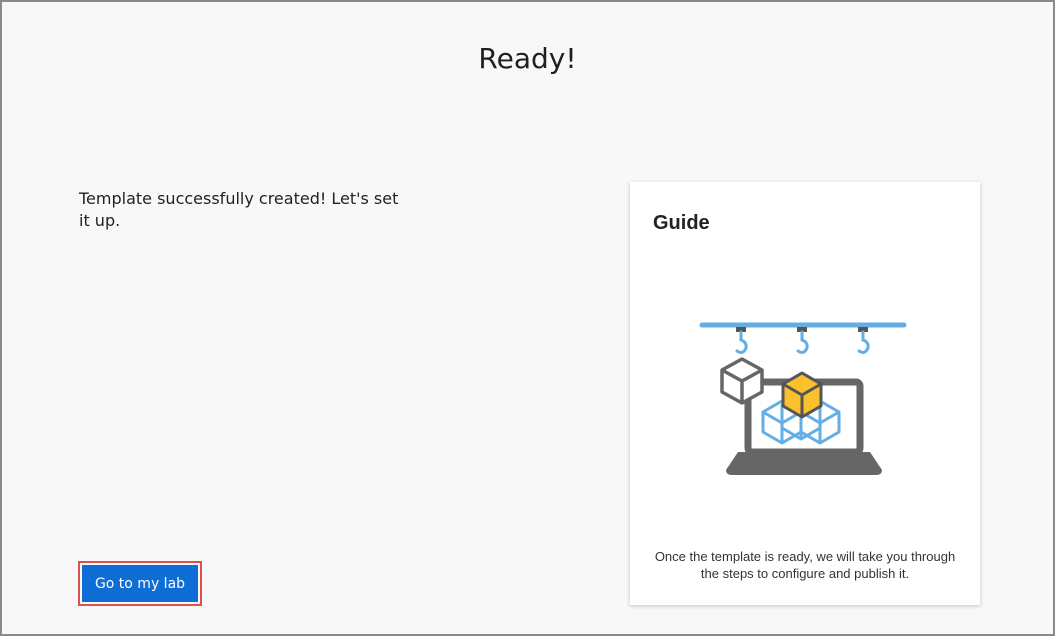 The image size is (1055, 636). What do you see at coordinates (681, 223) in the screenshot?
I see `guide-title: Guide` at bounding box center [681, 223].